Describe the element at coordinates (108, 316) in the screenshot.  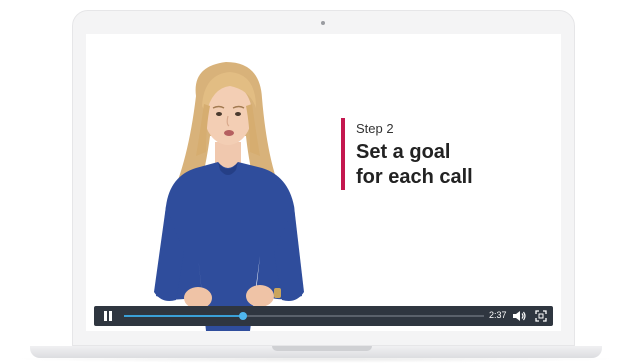
I see `pause-icon` at that location.